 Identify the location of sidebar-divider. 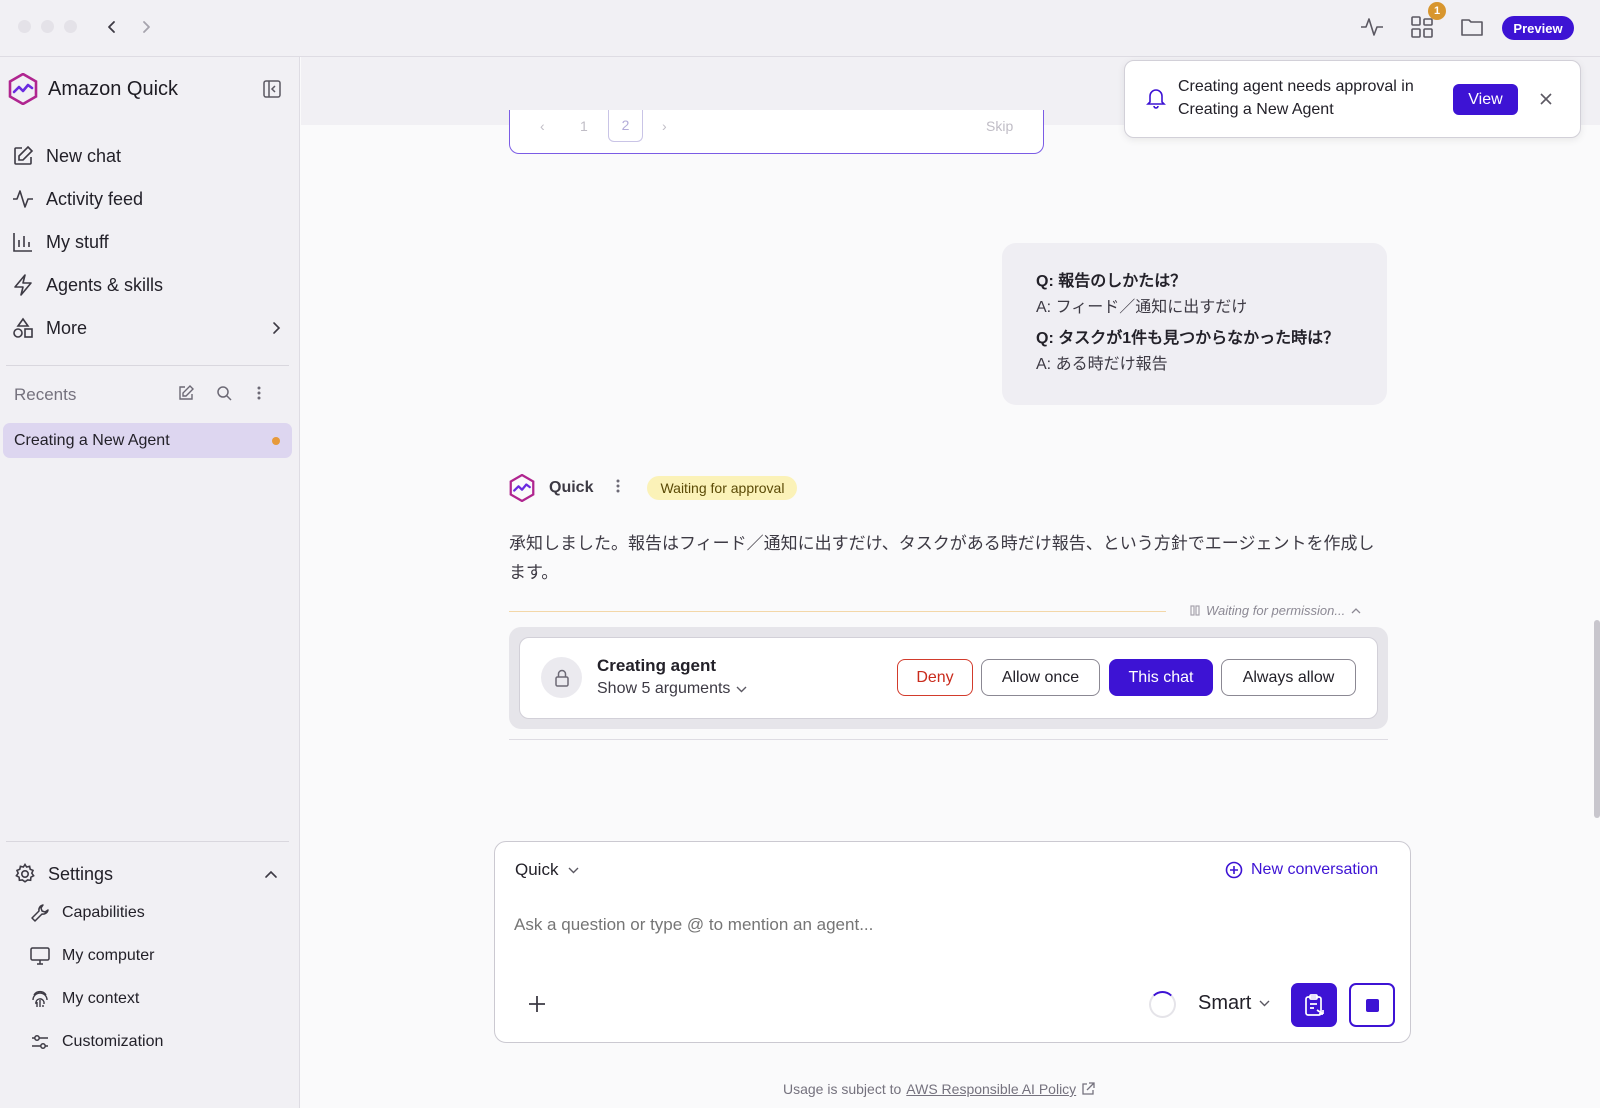
(147, 365).